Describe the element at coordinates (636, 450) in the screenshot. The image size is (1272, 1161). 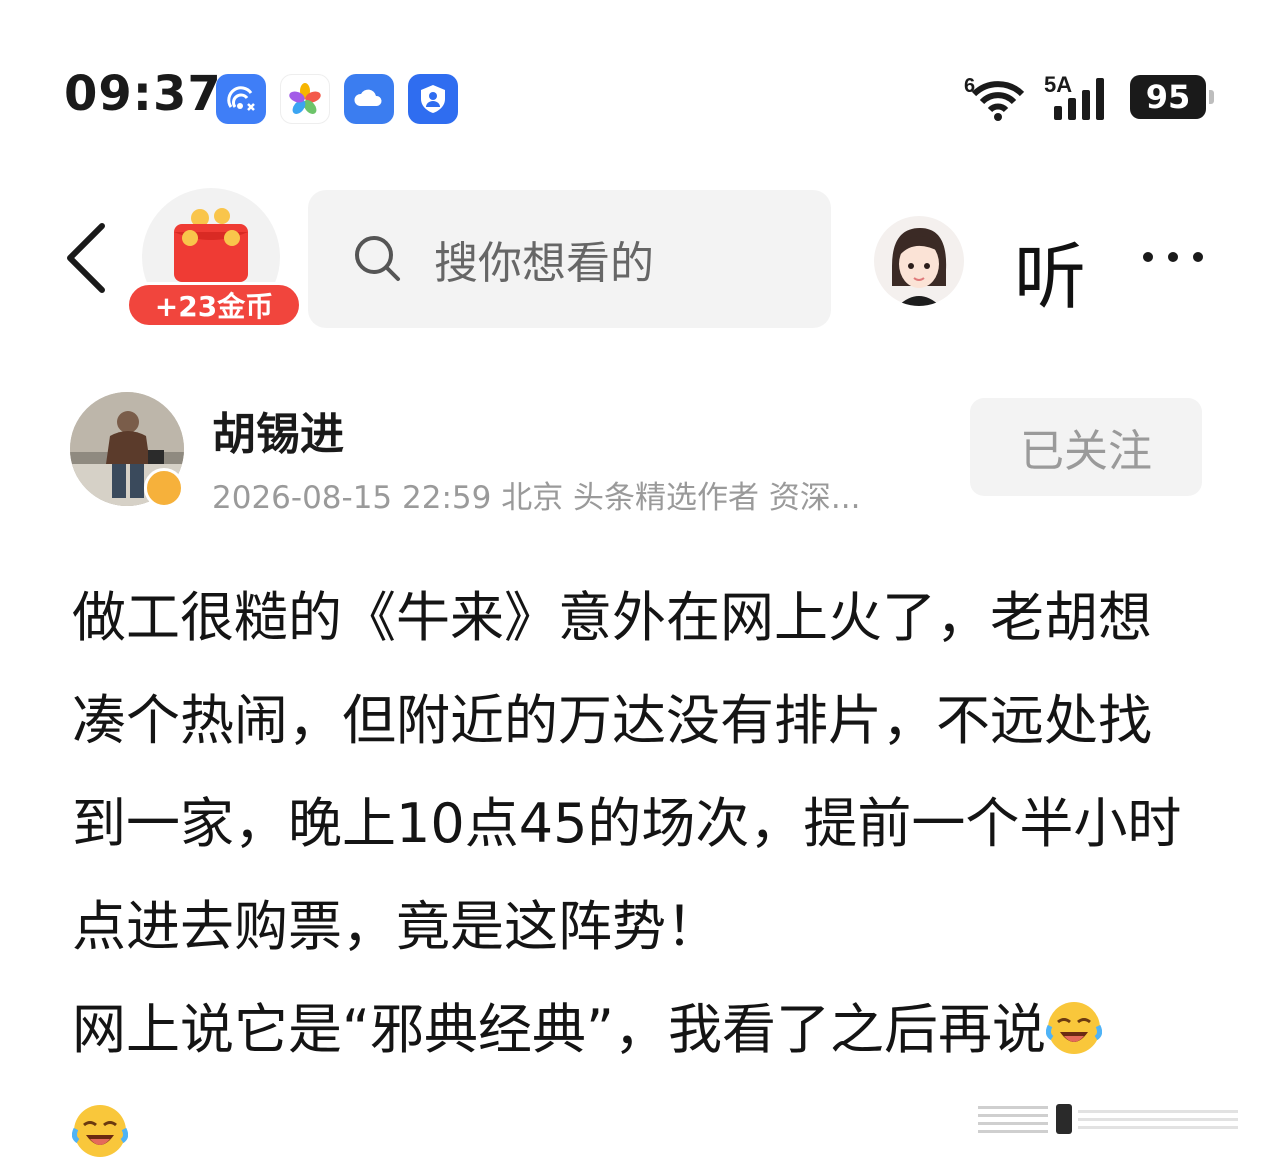
I see `author-header: 胡锡进 2026-08-15 22:59 北京 头条精选作者 资深... 已关注` at that location.